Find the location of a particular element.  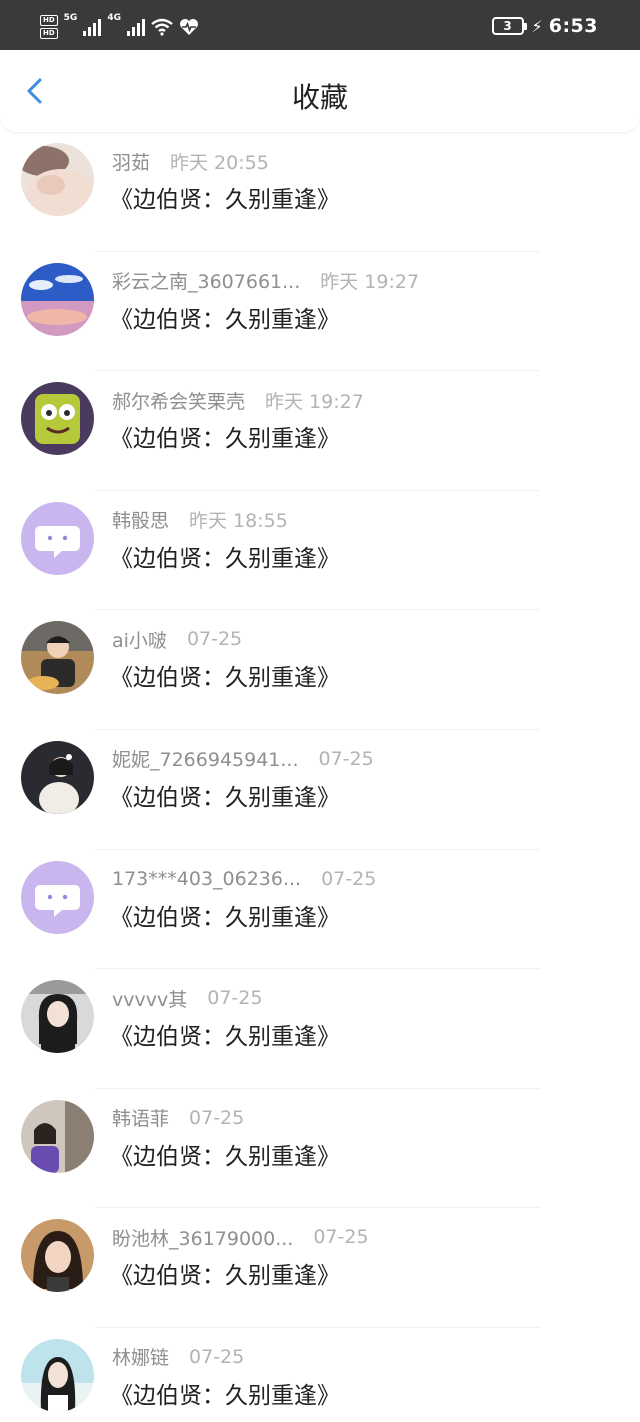

clock: 6:53 is located at coordinates (573, 26).